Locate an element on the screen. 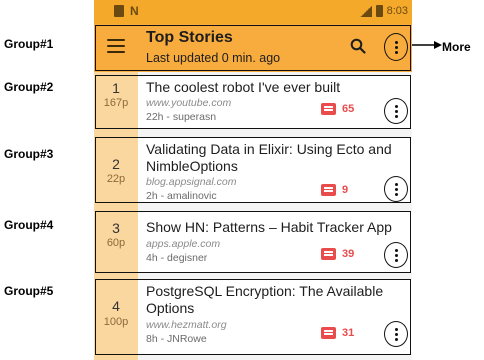 This screenshot has width=484, height=360. group-label-2: Group#2 is located at coordinates (29, 87).